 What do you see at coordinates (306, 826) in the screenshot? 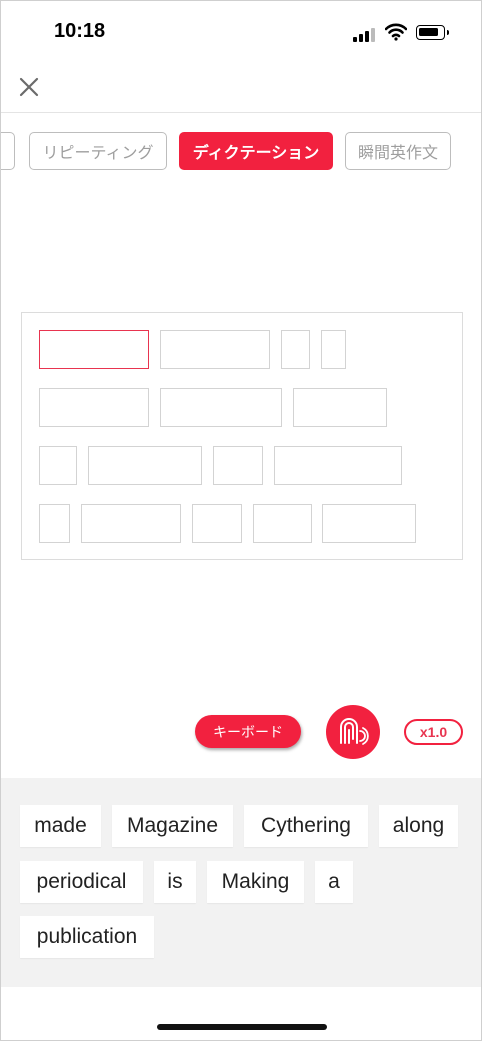
I see `word-chip: Cythering` at bounding box center [306, 826].